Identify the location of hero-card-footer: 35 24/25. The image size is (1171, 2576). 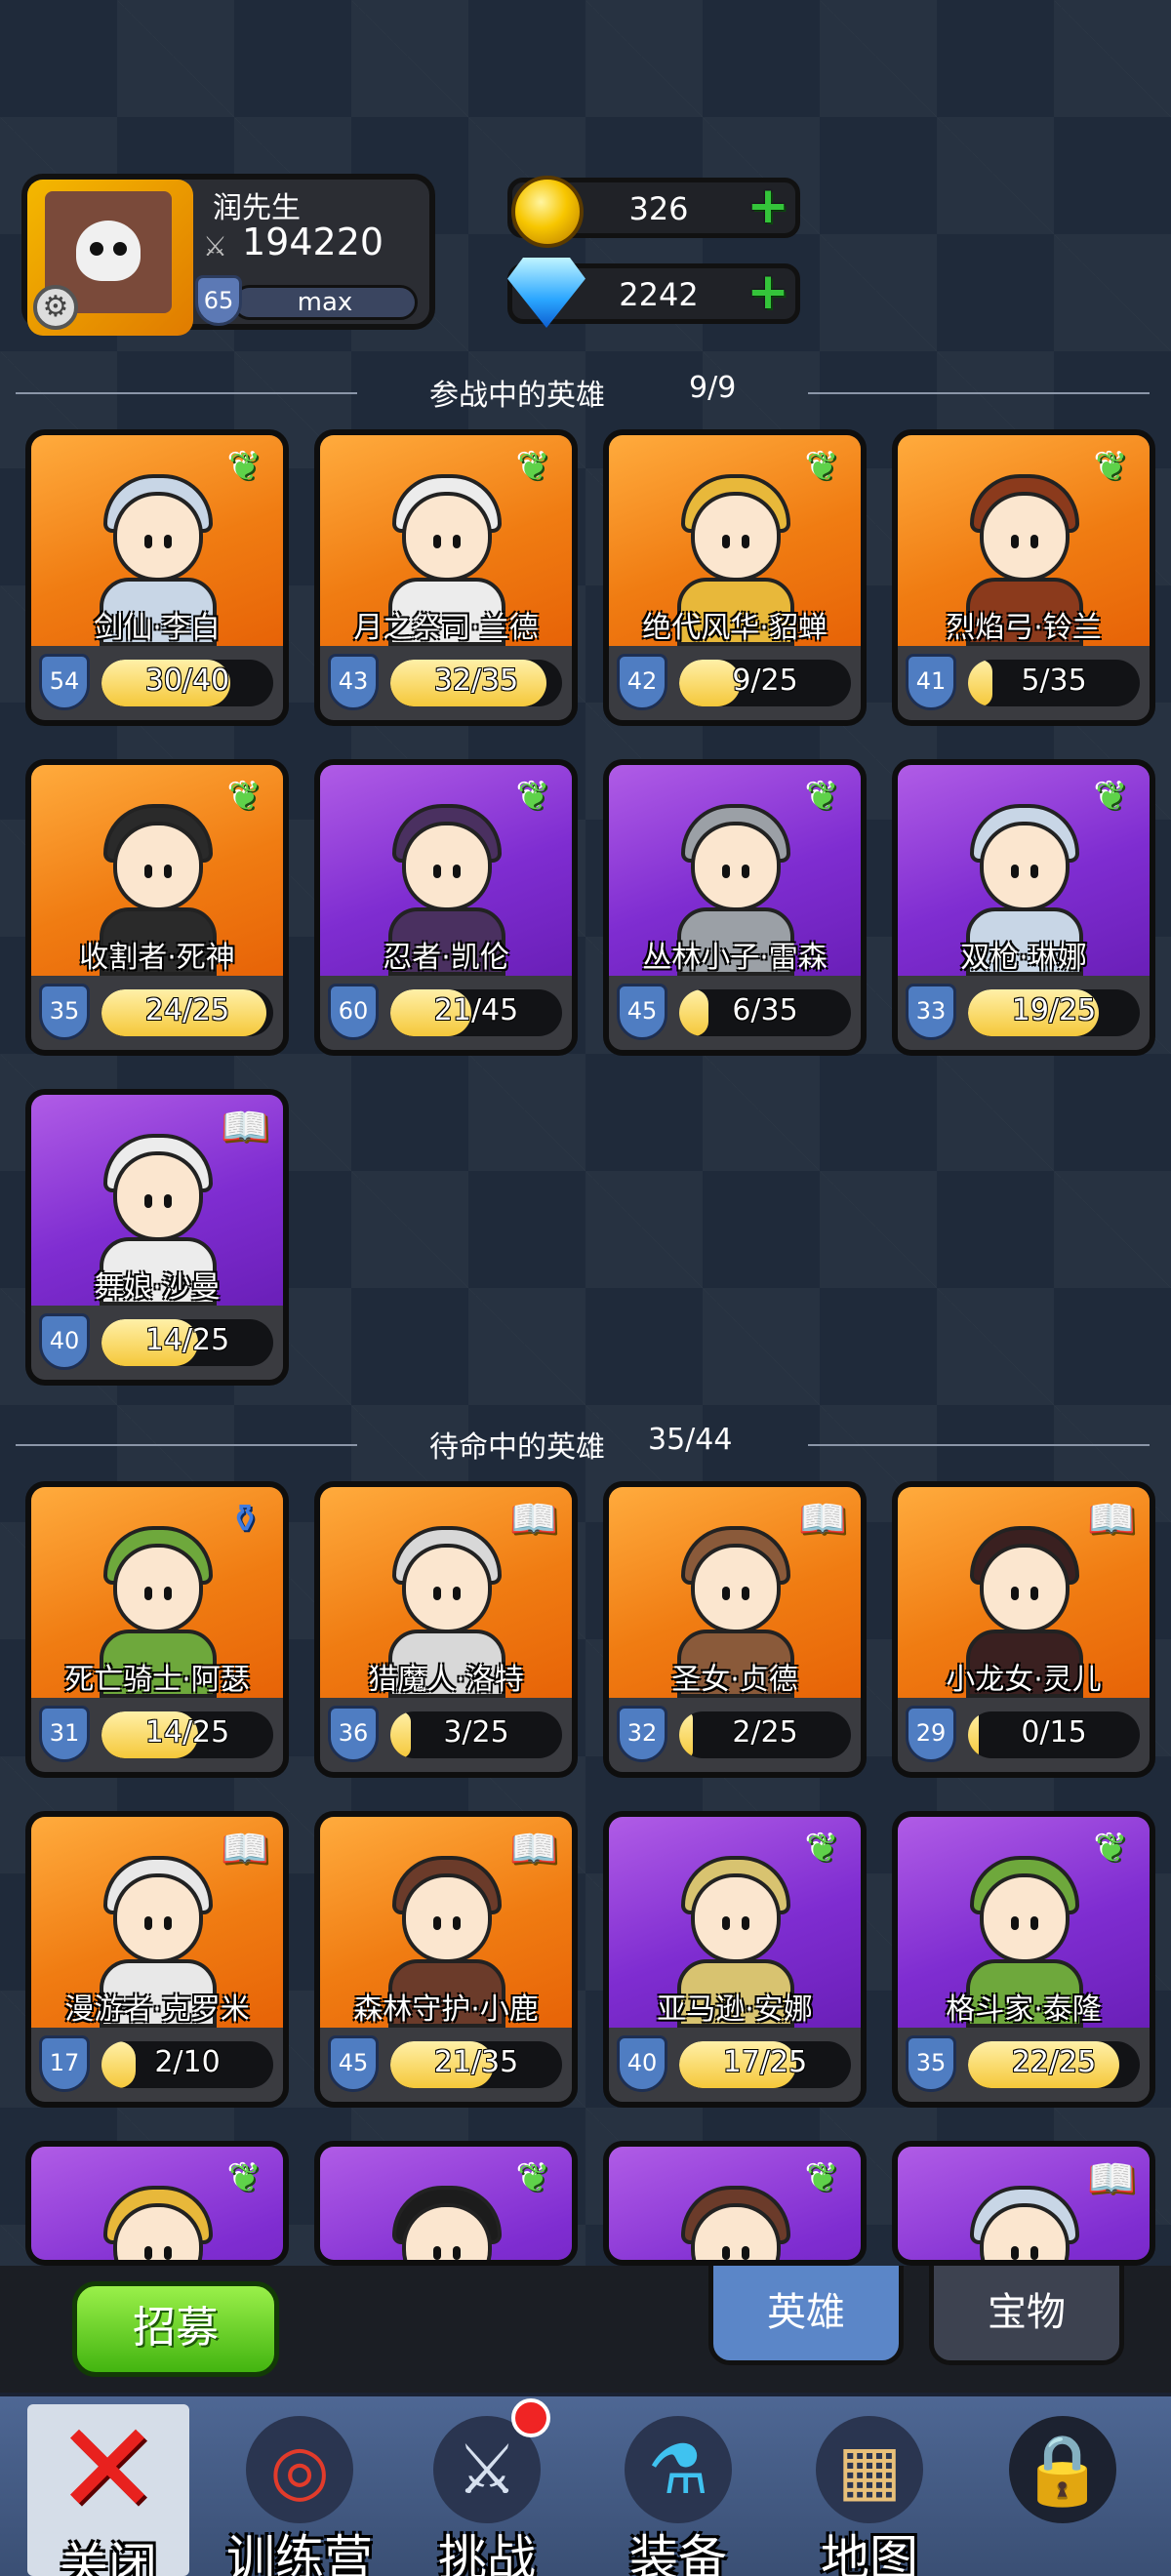
(157, 1013).